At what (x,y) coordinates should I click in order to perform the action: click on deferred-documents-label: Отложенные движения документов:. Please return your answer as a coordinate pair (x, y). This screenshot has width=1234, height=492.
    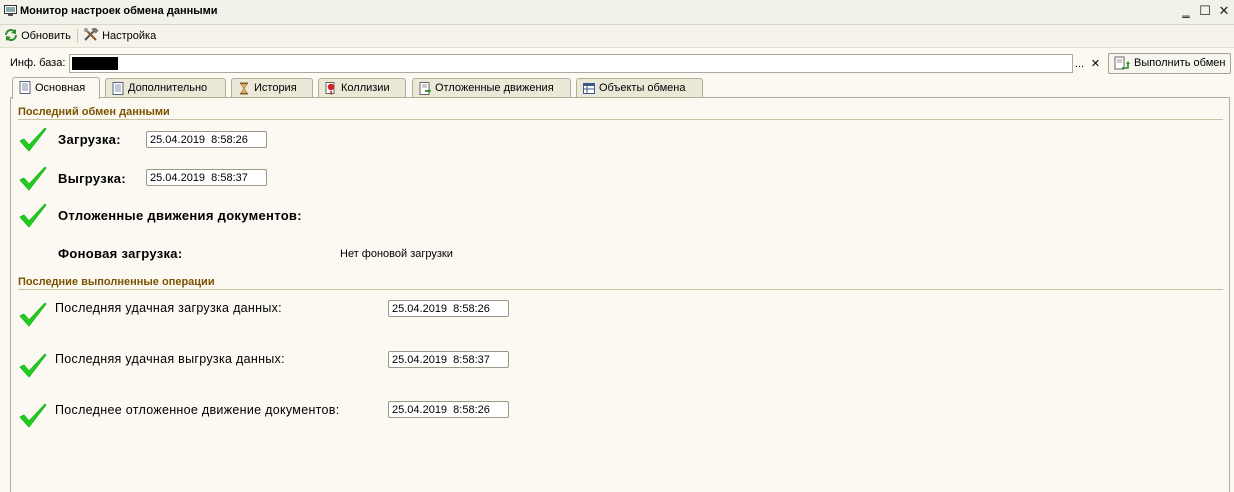
    Looking at the image, I should click on (180, 215).